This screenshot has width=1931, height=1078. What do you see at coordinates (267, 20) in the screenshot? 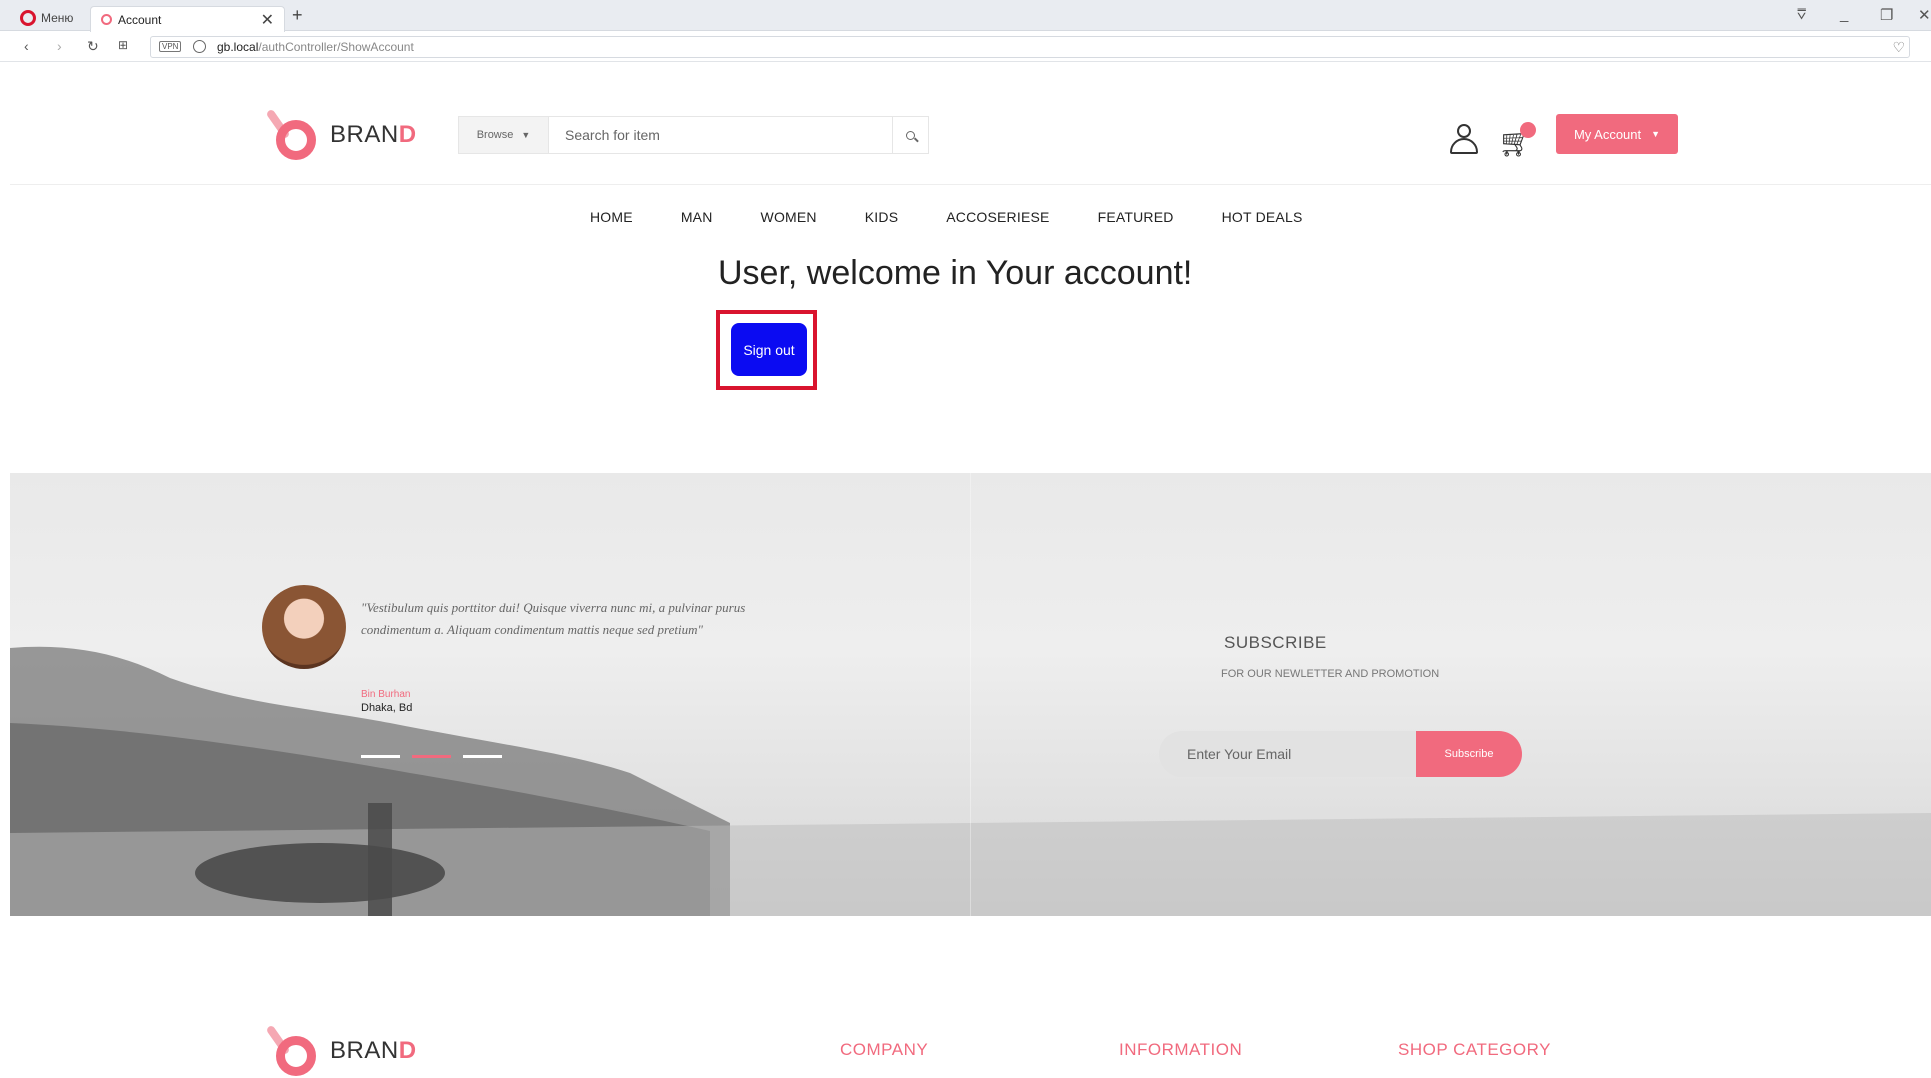
I see `close-tab-icon: ✕` at bounding box center [267, 20].